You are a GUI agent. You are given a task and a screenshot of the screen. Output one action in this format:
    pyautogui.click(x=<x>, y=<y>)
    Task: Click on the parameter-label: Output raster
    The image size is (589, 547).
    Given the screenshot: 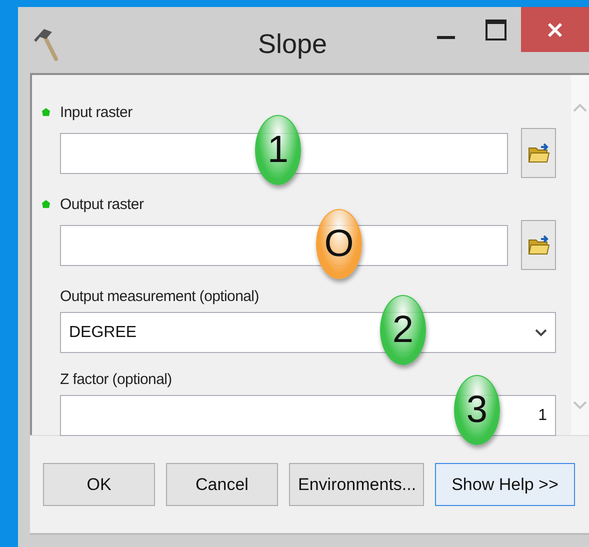 What is the action you would take?
    pyautogui.click(x=102, y=204)
    